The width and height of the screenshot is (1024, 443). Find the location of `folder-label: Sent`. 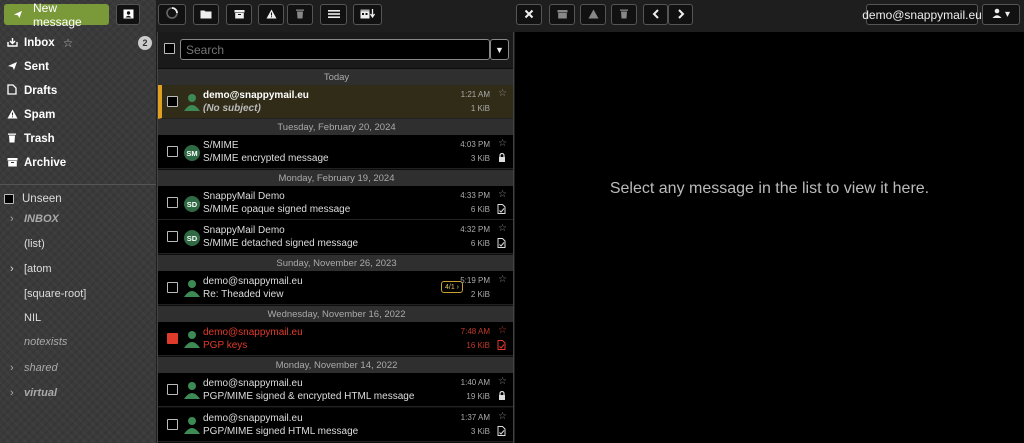

folder-label: Sent is located at coordinates (36, 67).